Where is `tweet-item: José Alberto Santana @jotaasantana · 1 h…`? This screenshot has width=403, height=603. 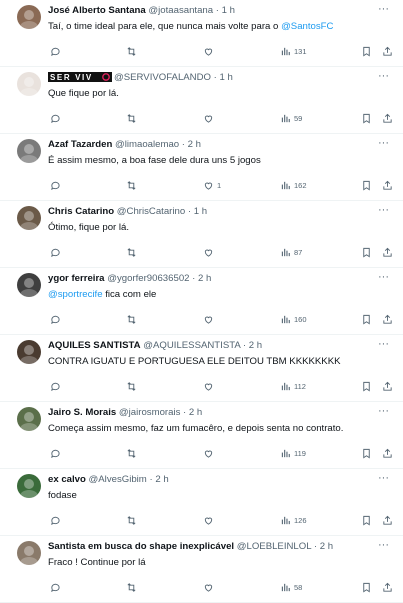
tweet-item: José Alberto Santana @jotaasantana · 1 h… is located at coordinates (201, 33).